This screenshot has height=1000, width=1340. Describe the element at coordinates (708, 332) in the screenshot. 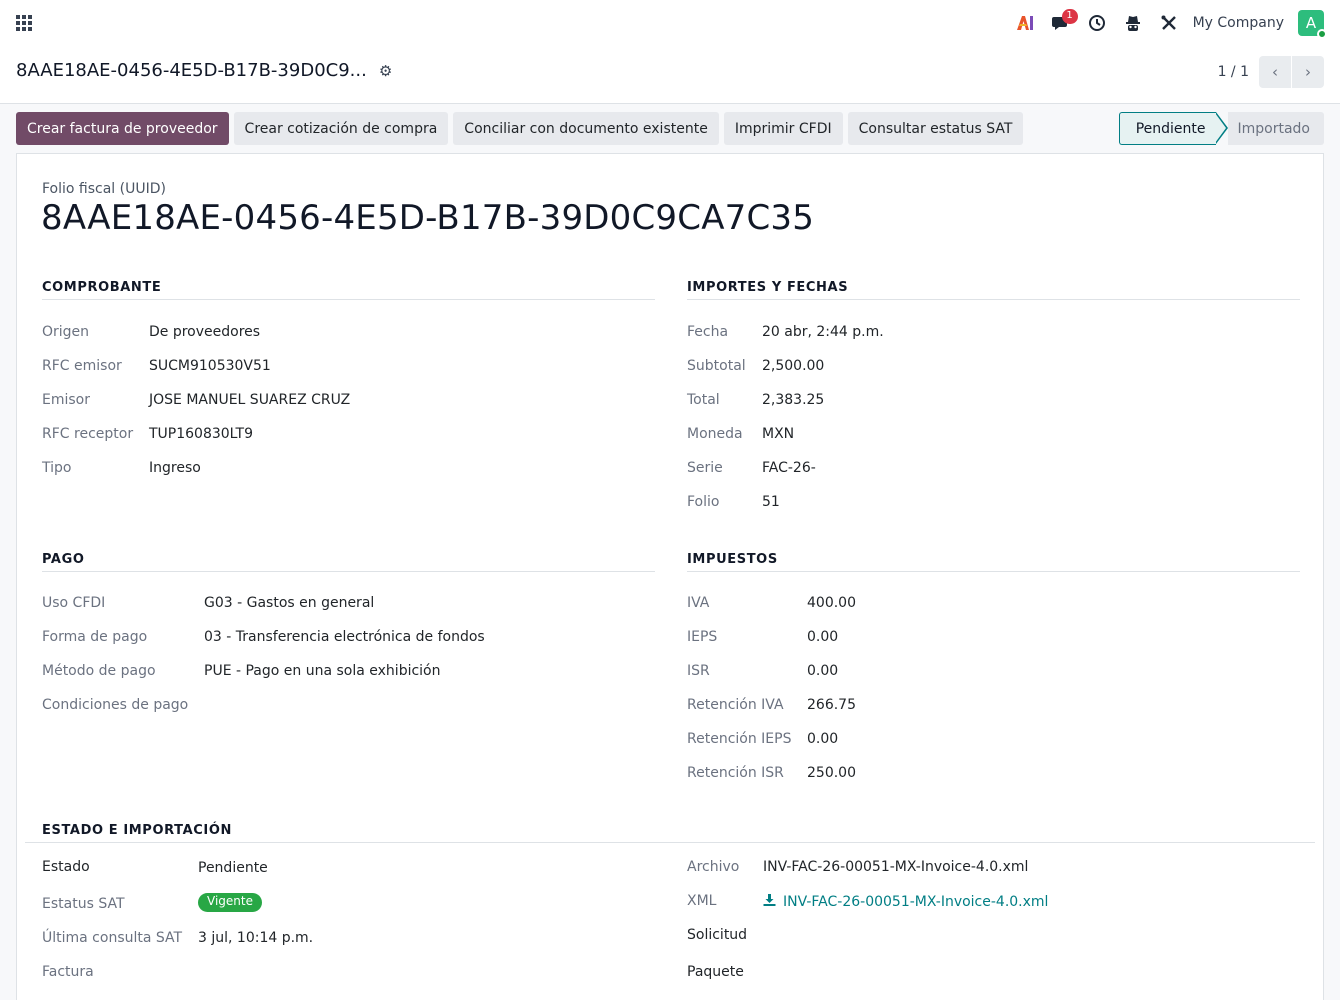

I see `field-label: Fecha` at that location.